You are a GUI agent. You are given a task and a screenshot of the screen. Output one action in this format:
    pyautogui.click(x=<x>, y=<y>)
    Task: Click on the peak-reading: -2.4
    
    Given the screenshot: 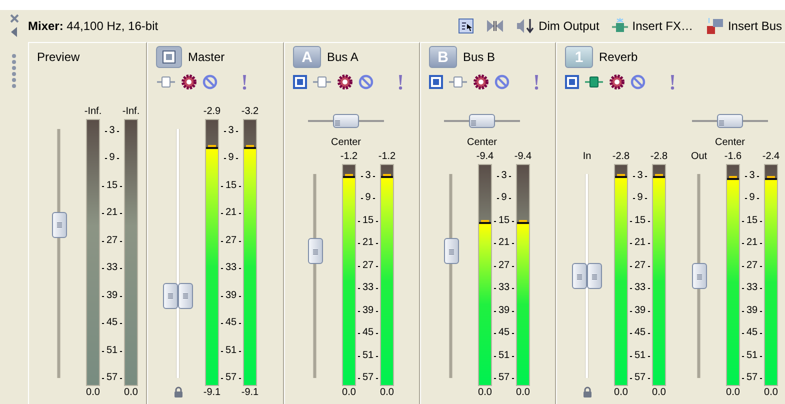 What is the action you would take?
    pyautogui.click(x=771, y=157)
    